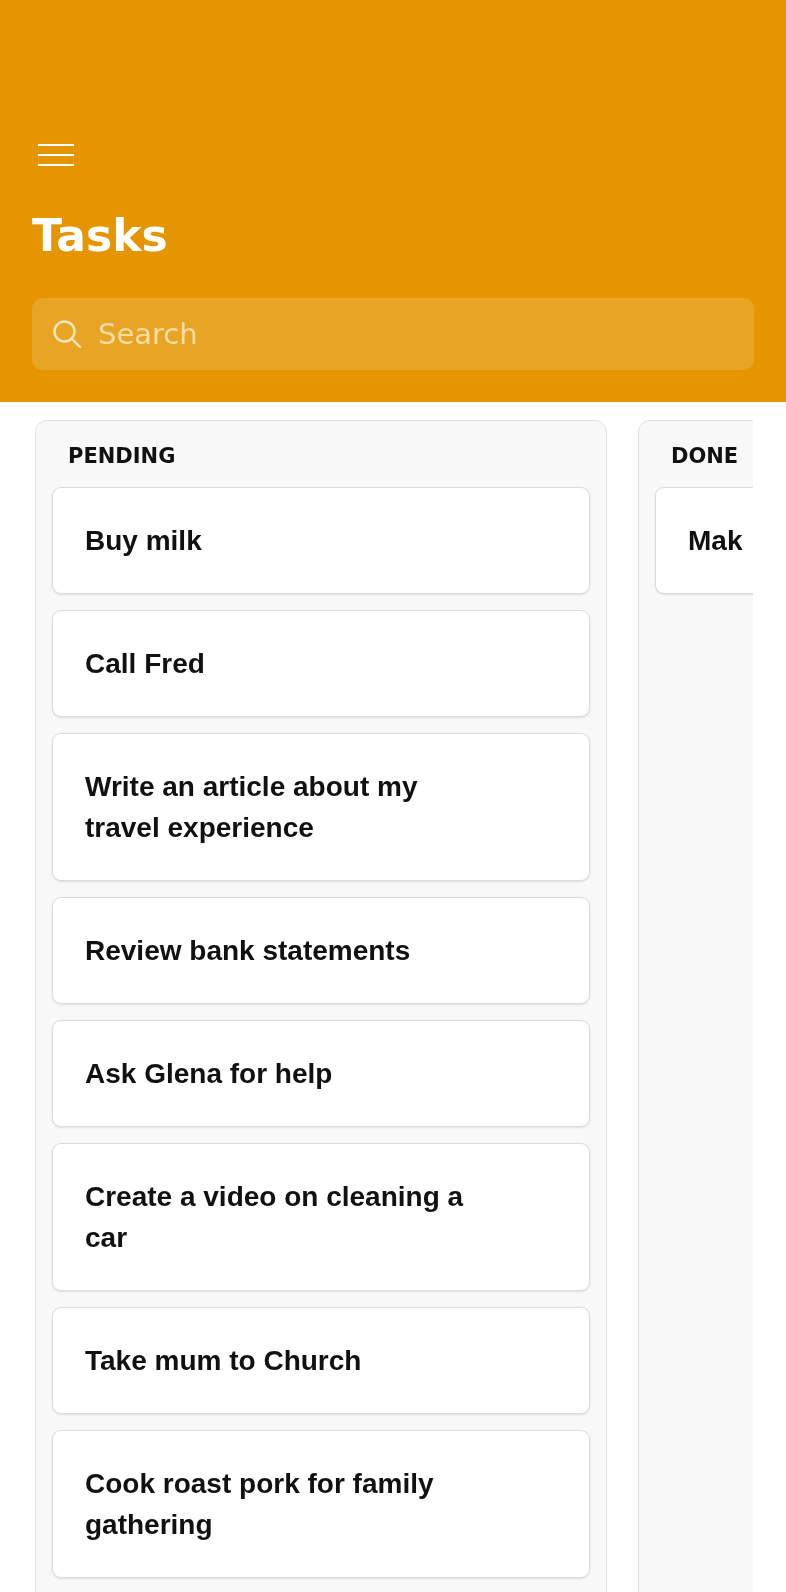  What do you see at coordinates (122, 456) in the screenshot?
I see `column-title: PENDING` at bounding box center [122, 456].